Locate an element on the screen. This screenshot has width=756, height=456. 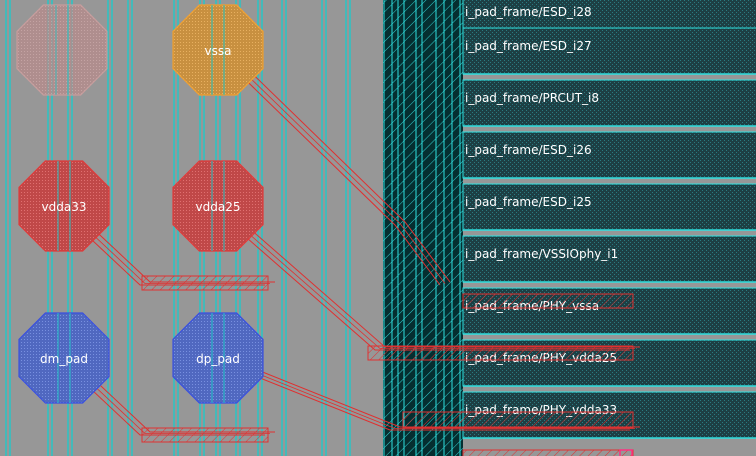
frame-cell: i_pad_frame/ESD_i25 is located at coordinates (609, 207).